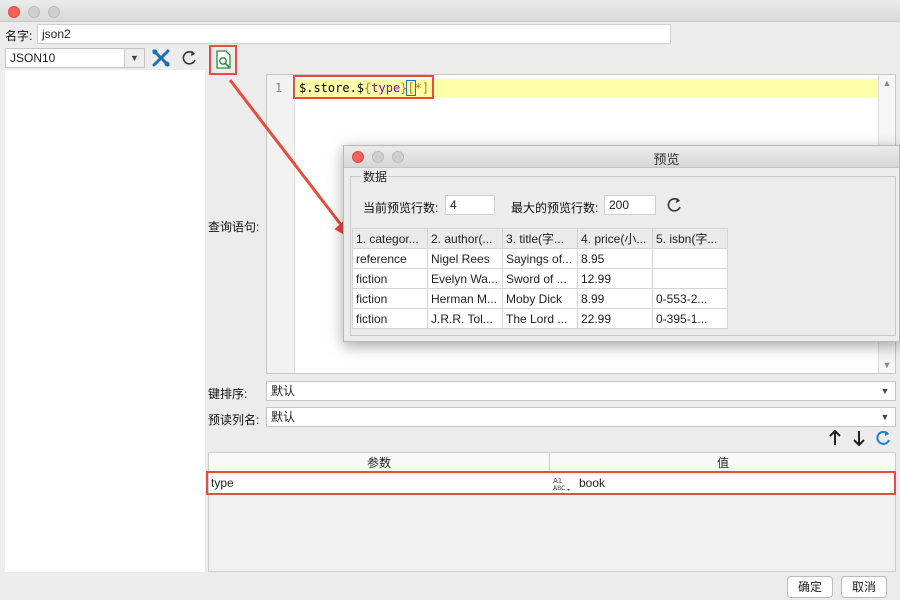 Image resolution: width=900 pixels, height=600 pixels. Describe the element at coordinates (375, 176) in the screenshot. I see `data-group-label: 数据` at that location.